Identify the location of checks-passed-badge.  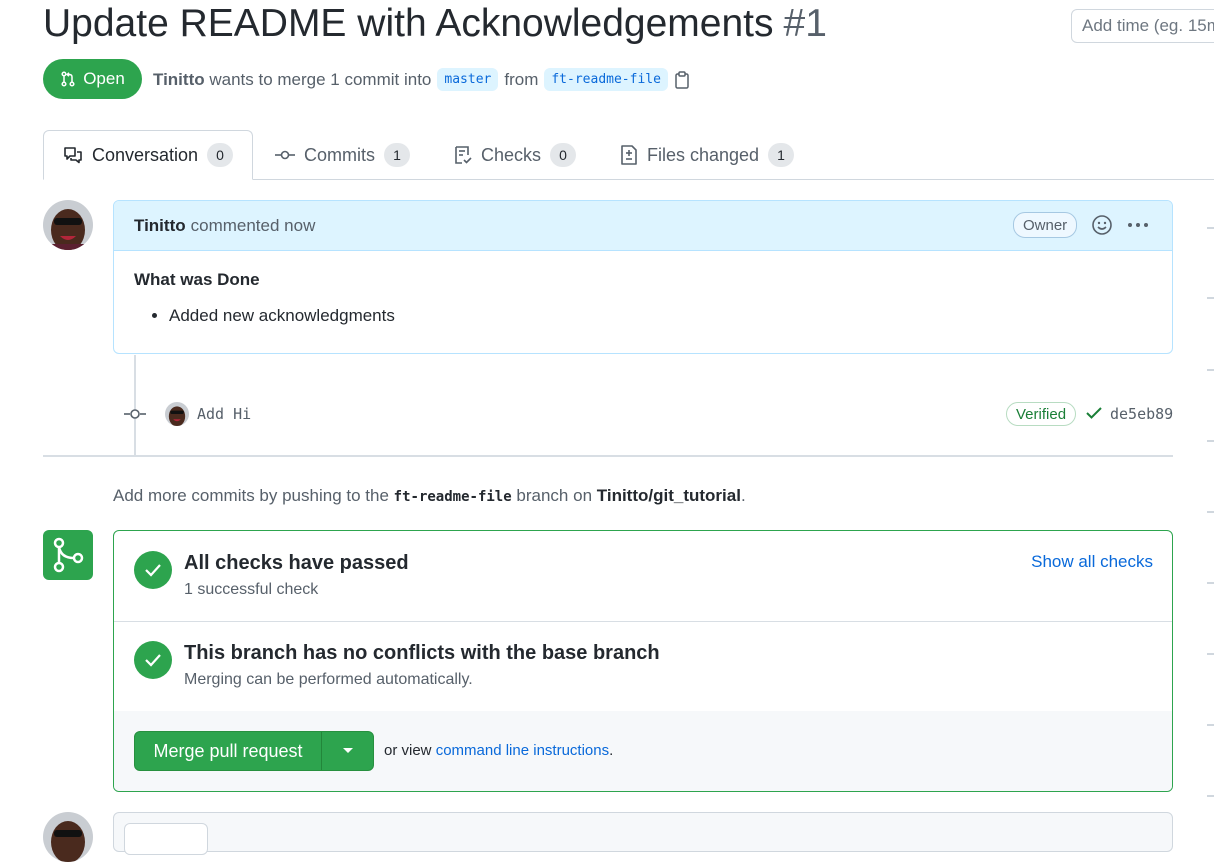
(153, 570).